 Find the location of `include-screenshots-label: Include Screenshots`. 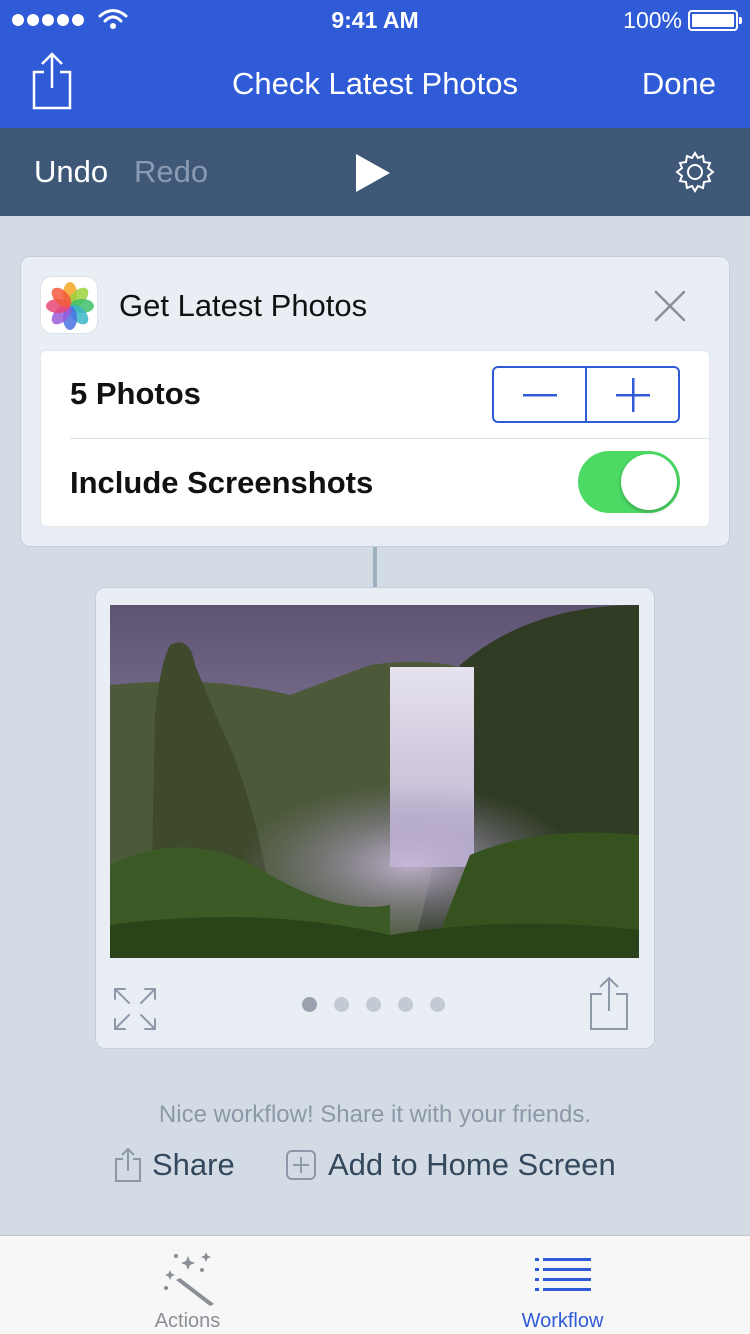

include-screenshots-label: Include Screenshots is located at coordinates (222, 482).